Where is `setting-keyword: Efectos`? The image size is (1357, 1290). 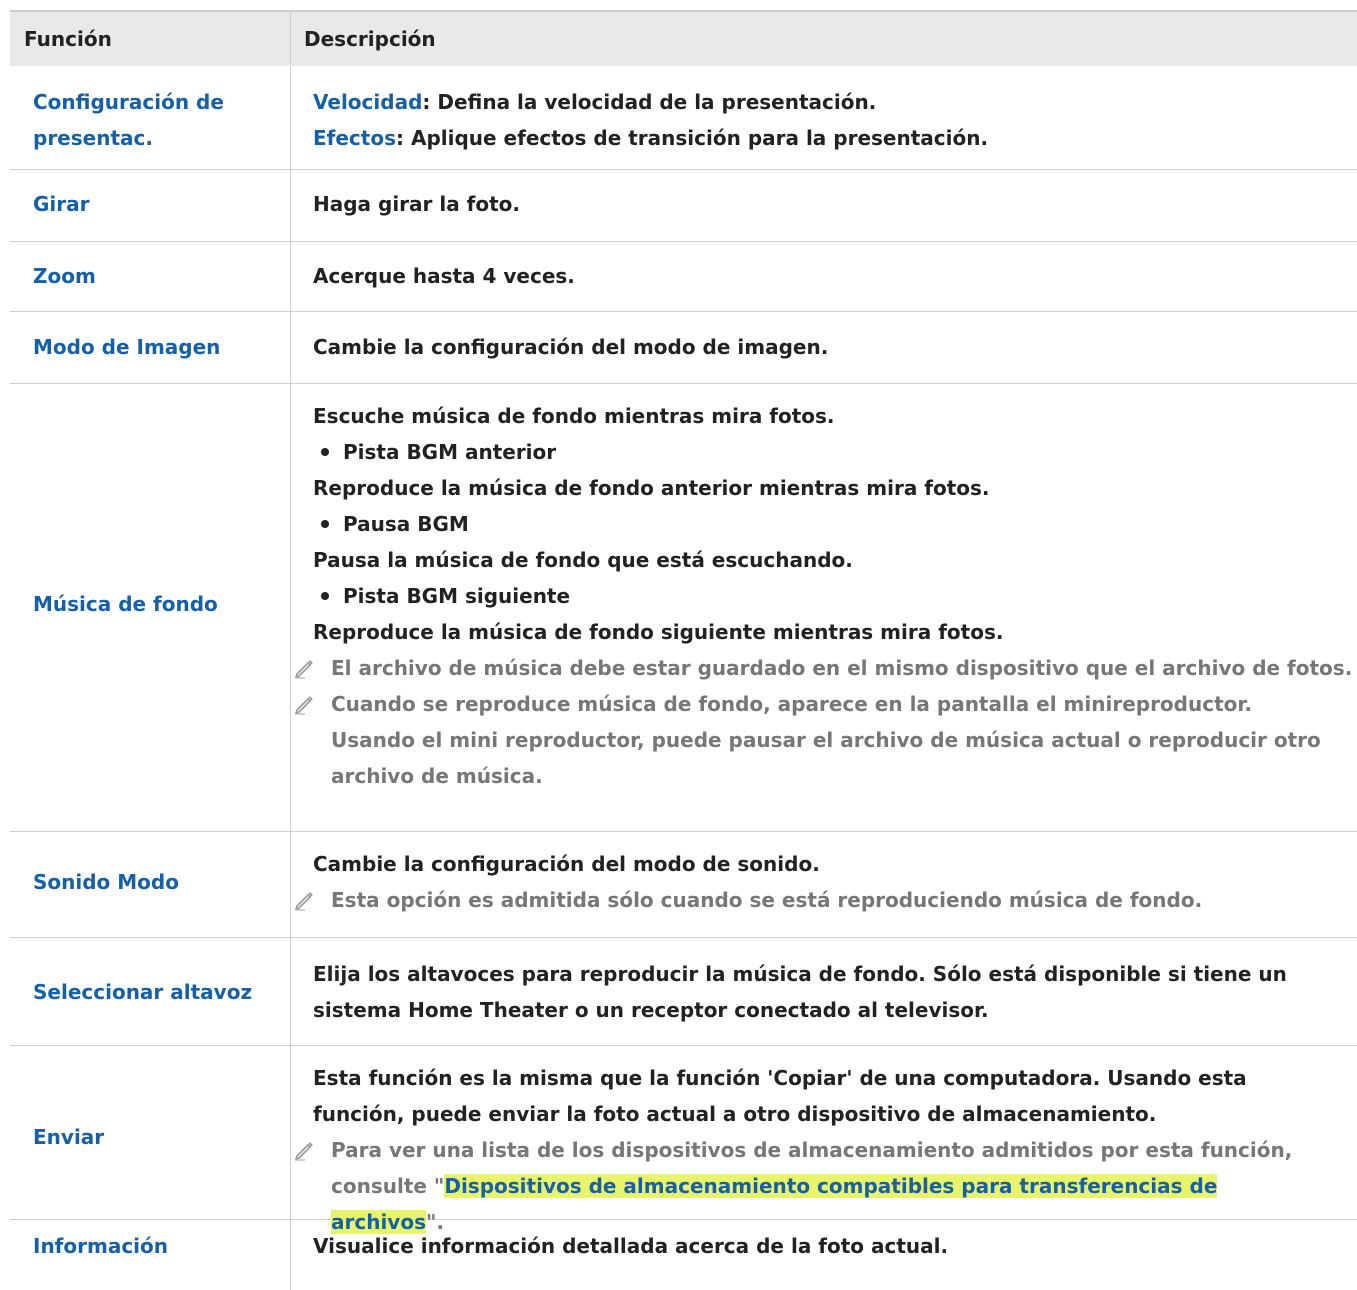
setting-keyword: Efectos is located at coordinates (354, 138).